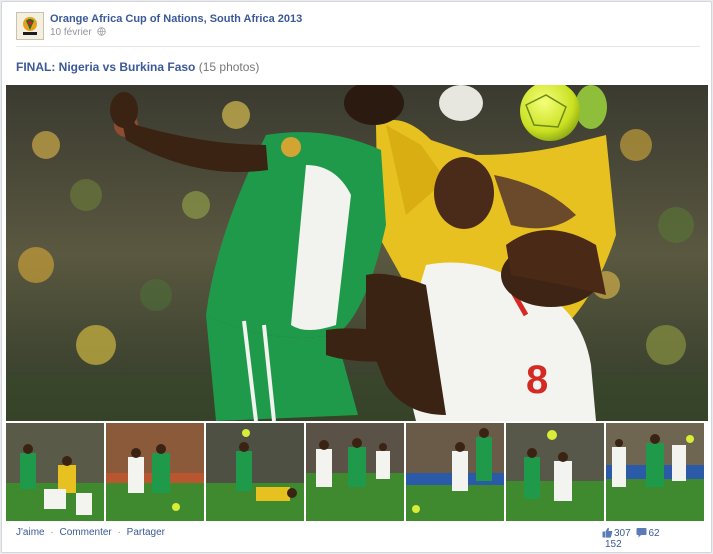 This screenshot has height=554, width=713. I want to click on afcon-logo-icon, so click(30, 26).